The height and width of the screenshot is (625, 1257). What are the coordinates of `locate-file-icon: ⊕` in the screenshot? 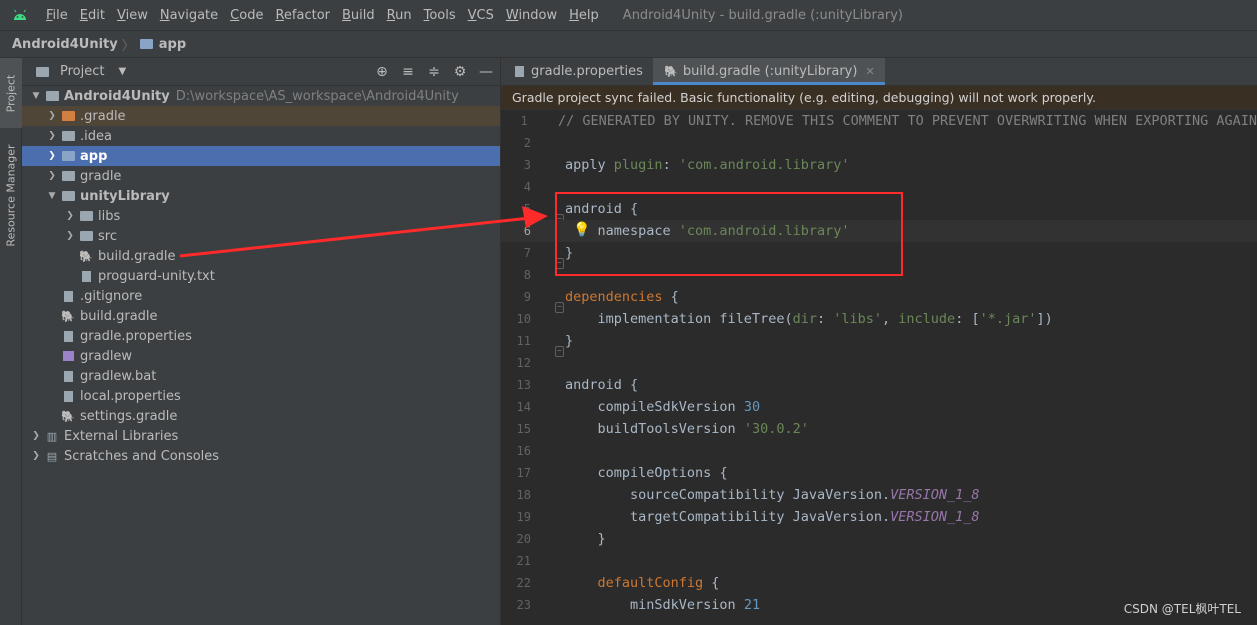 It's located at (382, 72).